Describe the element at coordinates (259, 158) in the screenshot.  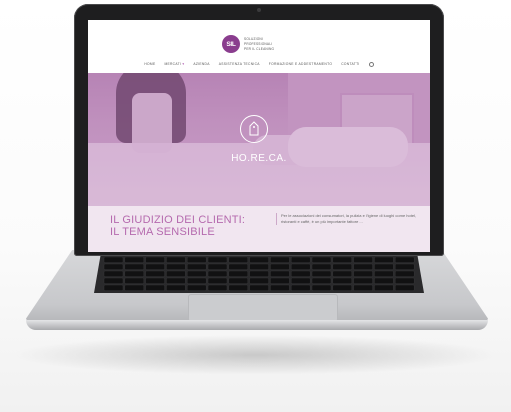
I see `hero-title: HO.RE.CA.` at that location.